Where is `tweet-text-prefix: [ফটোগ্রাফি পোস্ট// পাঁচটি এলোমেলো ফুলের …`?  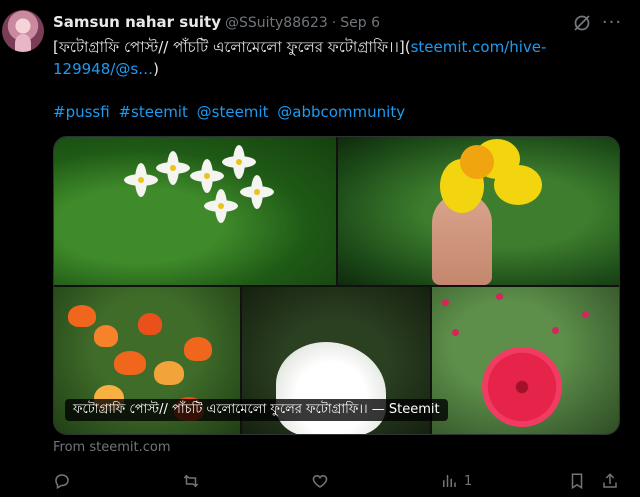
tweet-text-prefix: [ফটোগ্রাফি পোস্ট// পাঁচটি এলোমেলো ফুলের … is located at coordinates (232, 47).